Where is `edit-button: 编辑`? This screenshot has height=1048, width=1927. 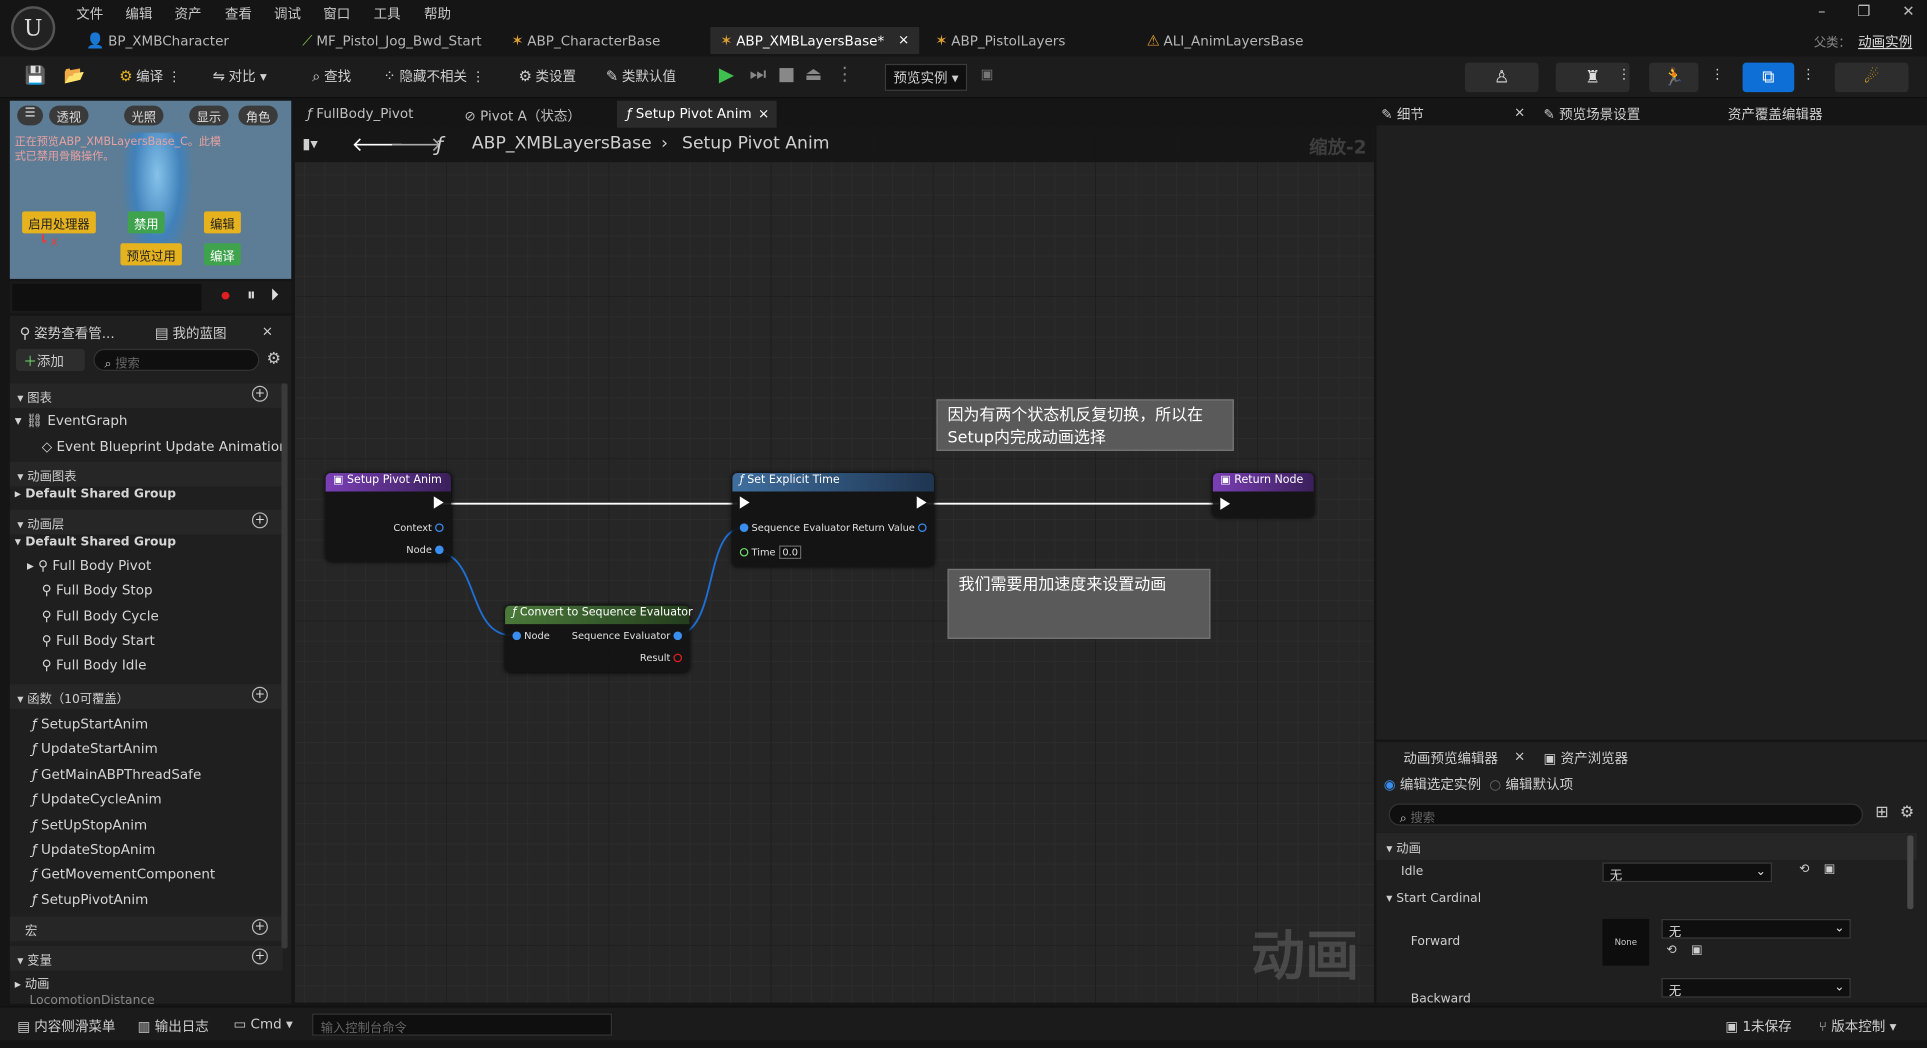 edit-button: 编辑 is located at coordinates (222, 222).